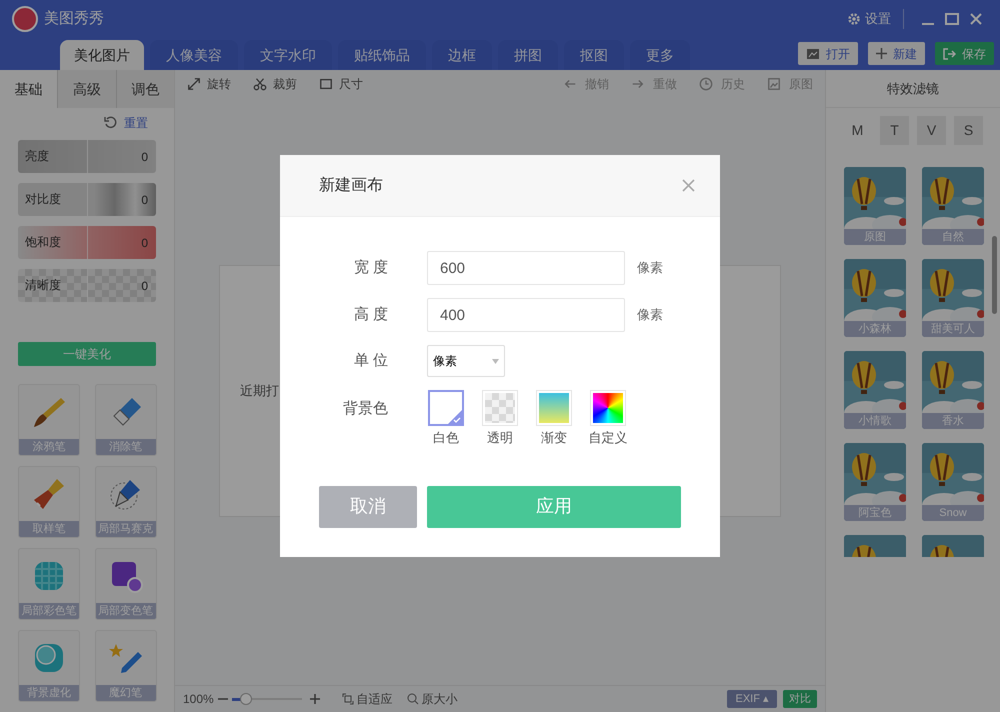 The height and width of the screenshot is (712, 1000). I want to click on filter-tab: T, so click(894, 130).